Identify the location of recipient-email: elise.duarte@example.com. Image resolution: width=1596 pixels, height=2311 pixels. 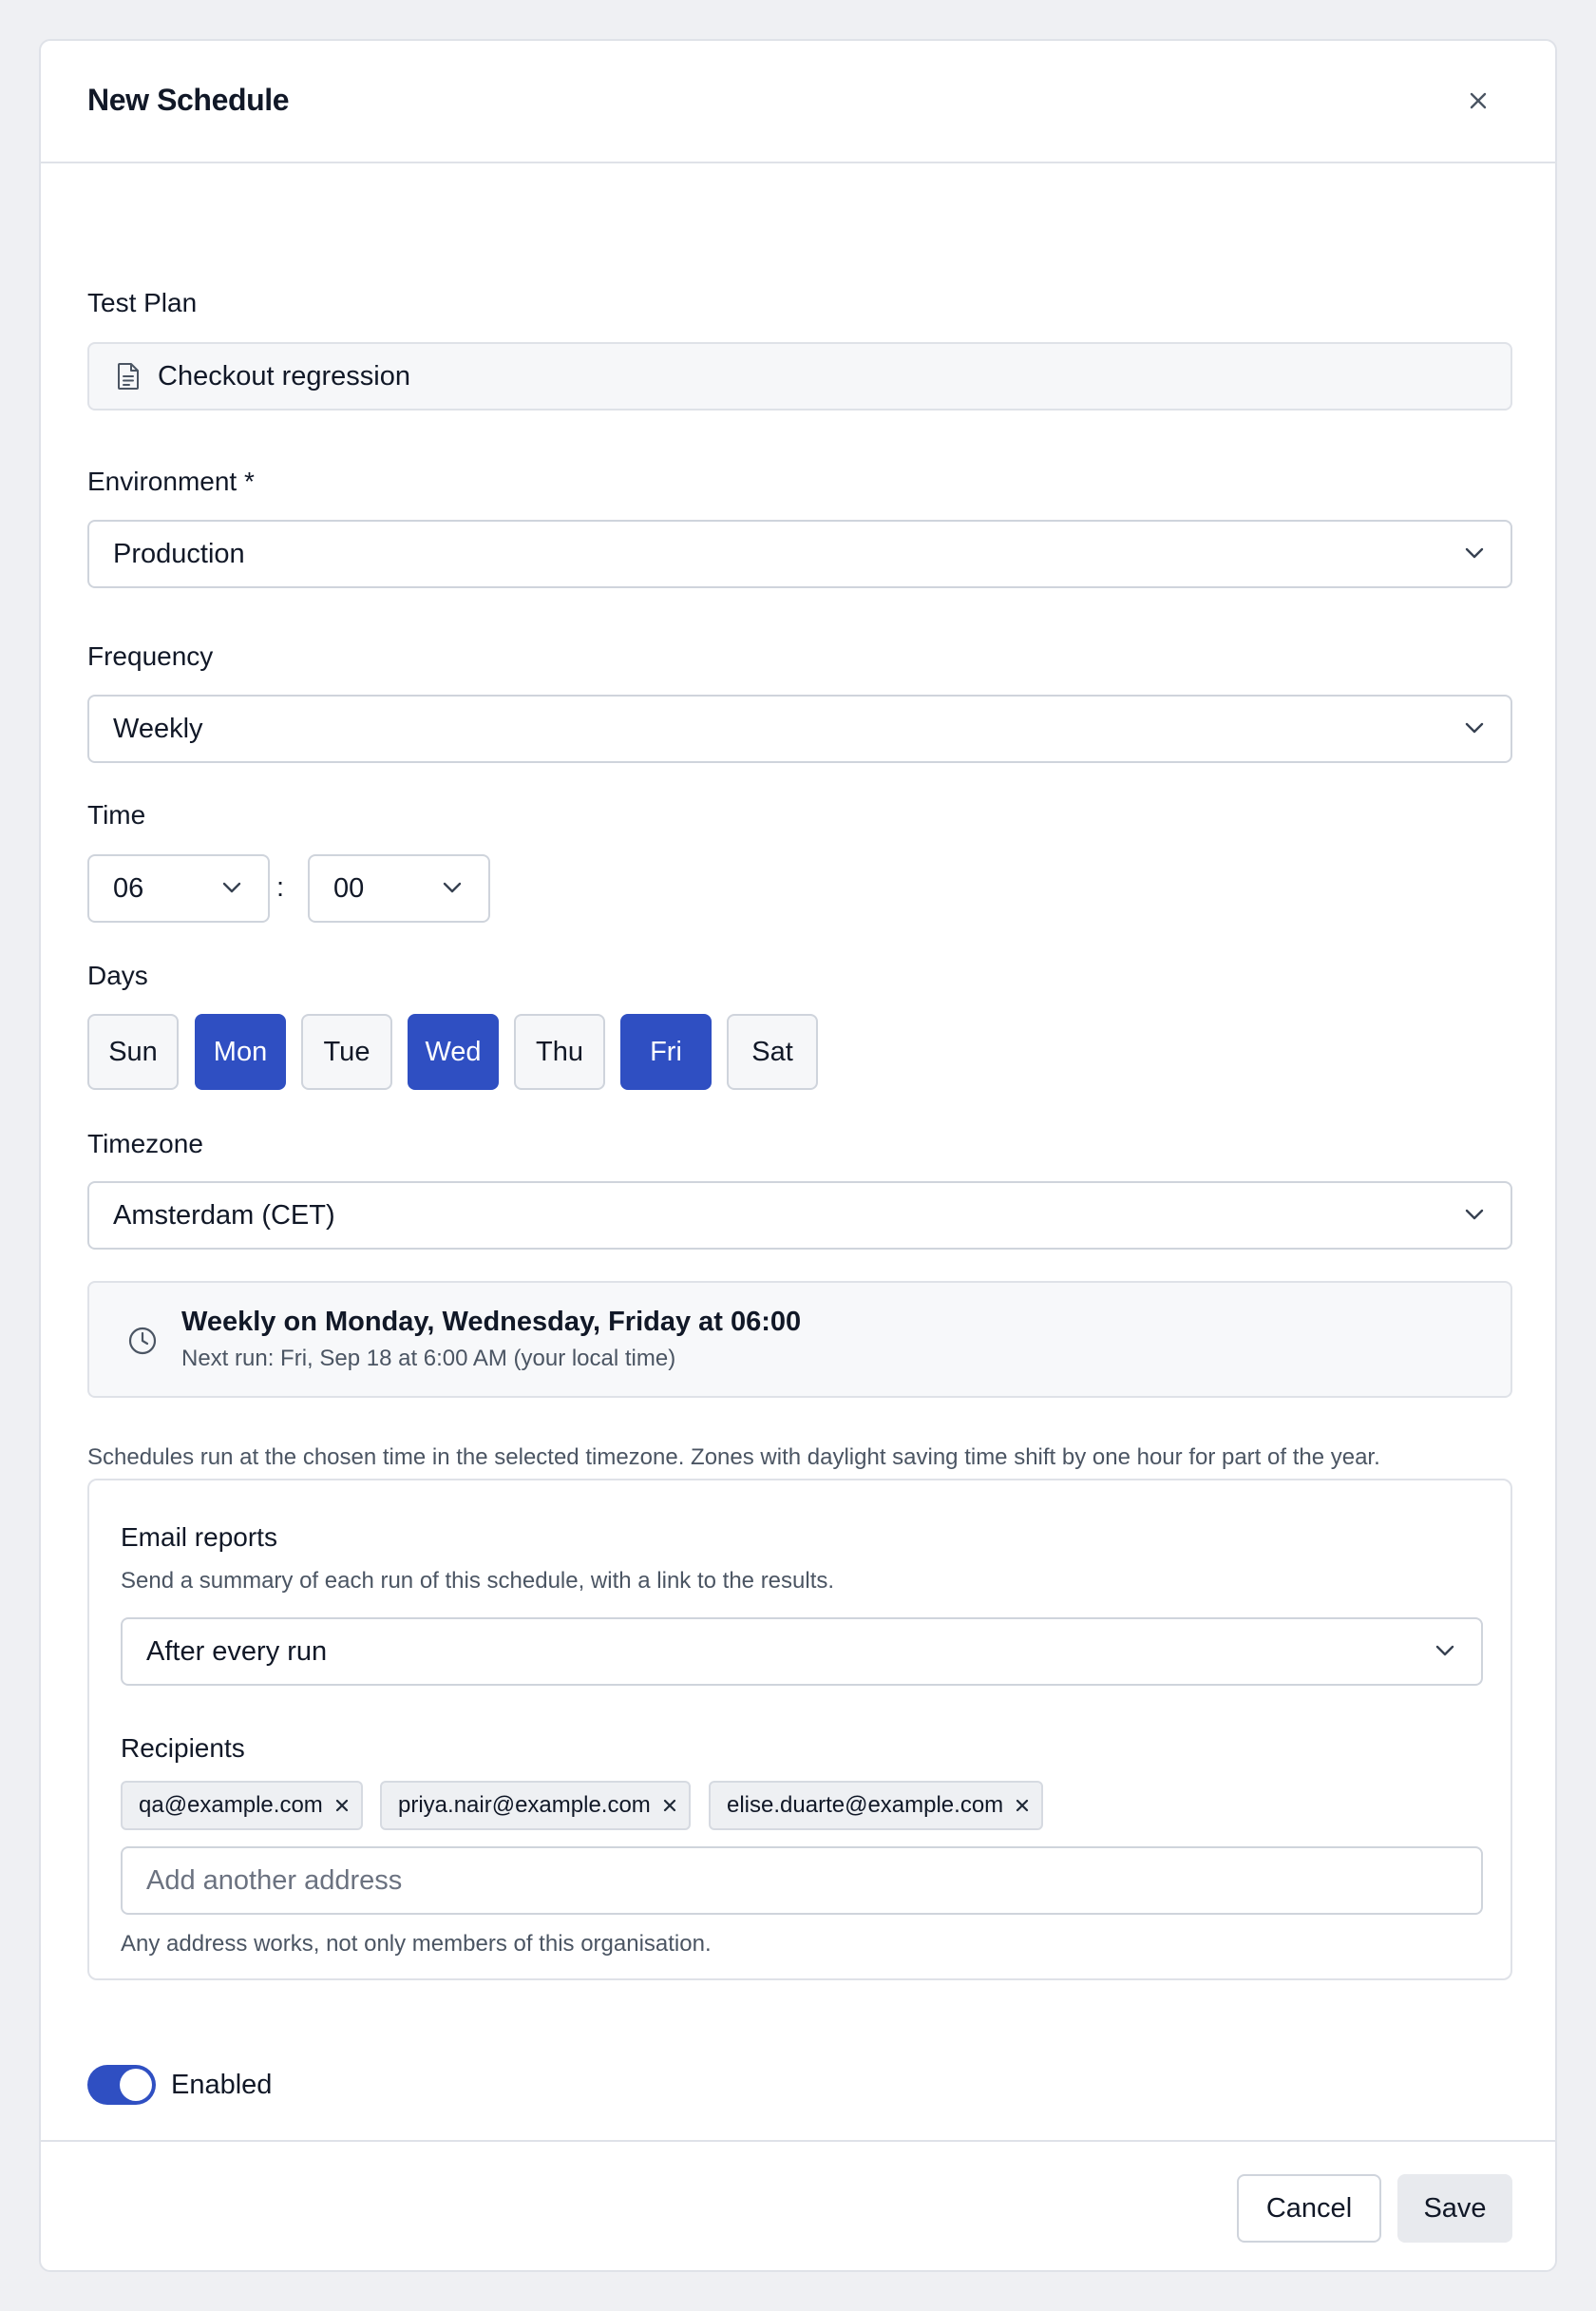
(865, 1805).